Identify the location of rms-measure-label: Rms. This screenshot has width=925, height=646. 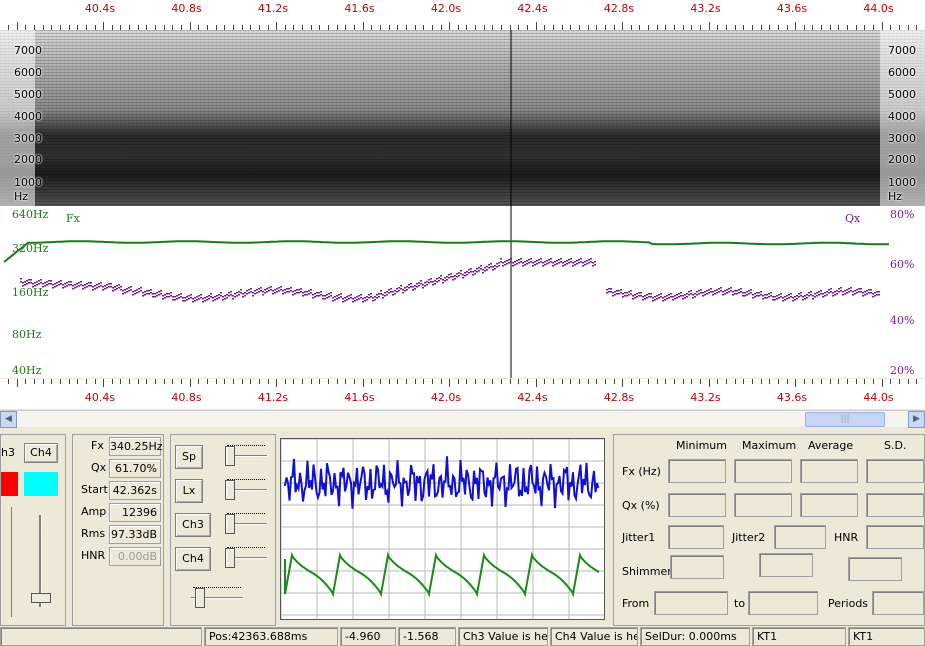
(93, 533).